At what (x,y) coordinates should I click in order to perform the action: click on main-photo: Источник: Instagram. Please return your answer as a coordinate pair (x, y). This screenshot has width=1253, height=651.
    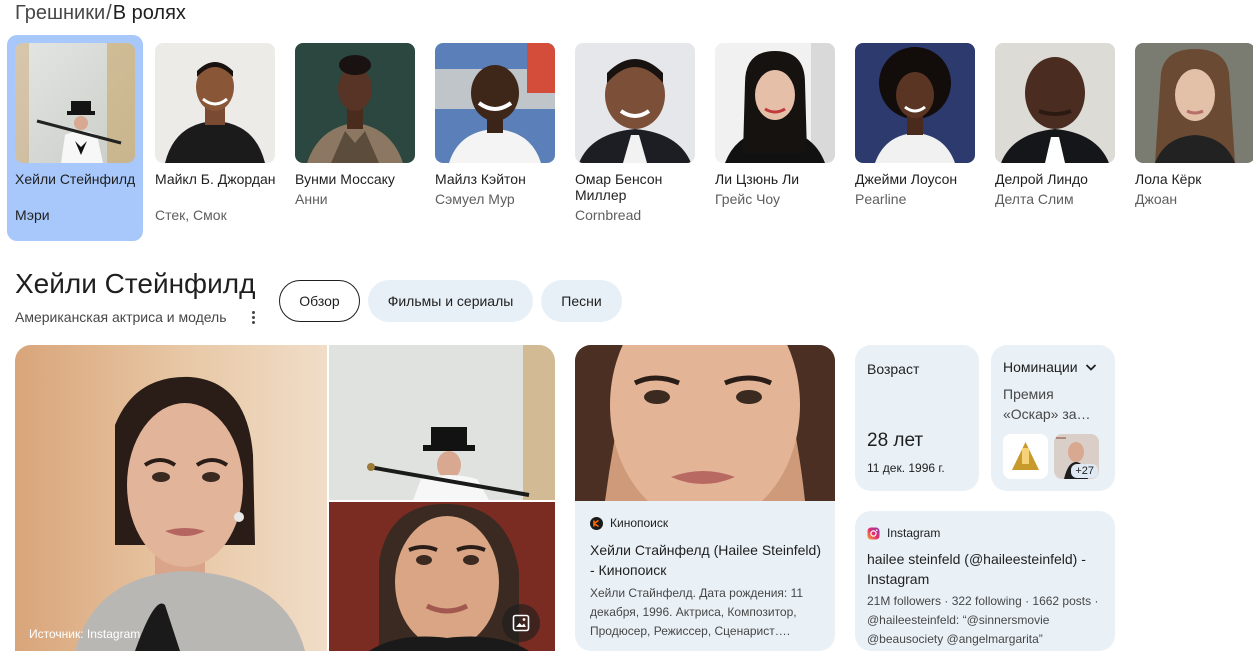
    Looking at the image, I should click on (171, 498).